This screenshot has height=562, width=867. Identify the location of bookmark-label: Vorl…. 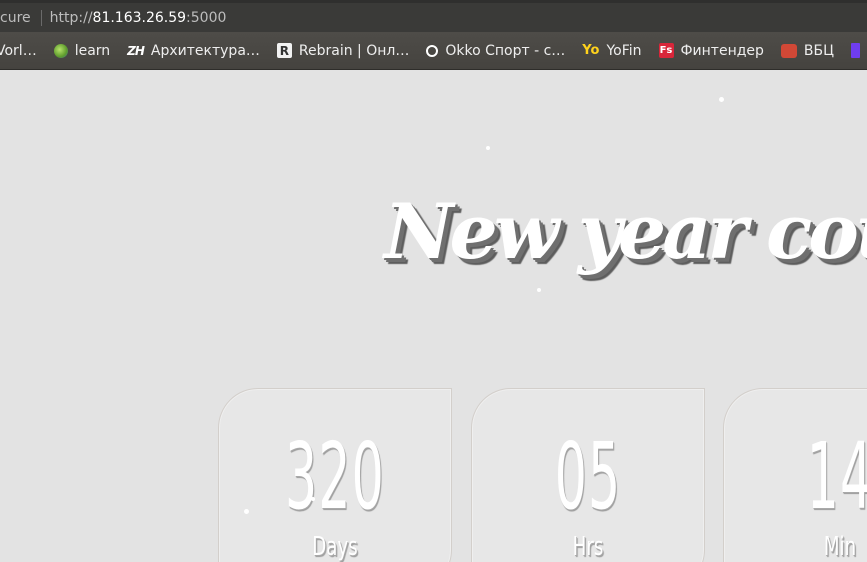
(18, 50).